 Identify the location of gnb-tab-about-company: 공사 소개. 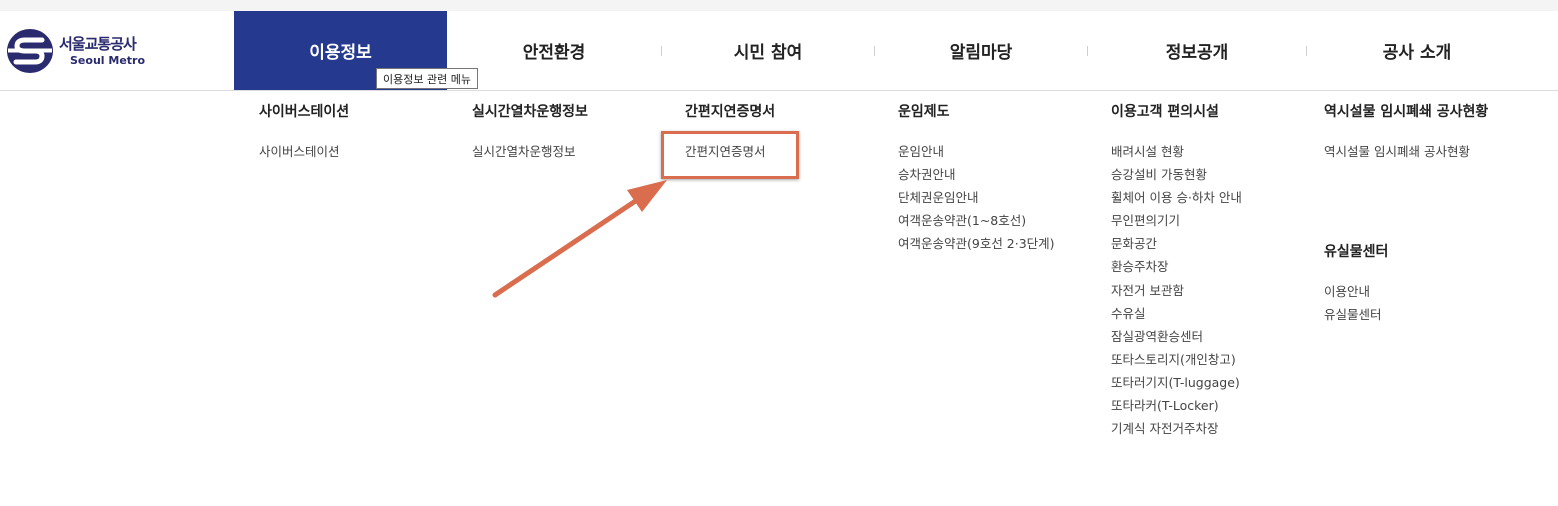
(1417, 50).